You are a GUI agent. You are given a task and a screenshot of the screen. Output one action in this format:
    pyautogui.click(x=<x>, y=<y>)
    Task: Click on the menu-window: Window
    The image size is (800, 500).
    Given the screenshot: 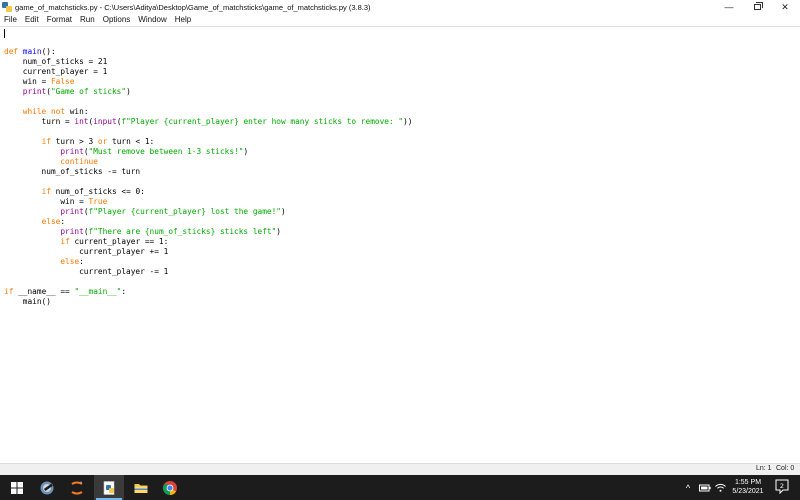 What is the action you would take?
    pyautogui.click(x=152, y=20)
    